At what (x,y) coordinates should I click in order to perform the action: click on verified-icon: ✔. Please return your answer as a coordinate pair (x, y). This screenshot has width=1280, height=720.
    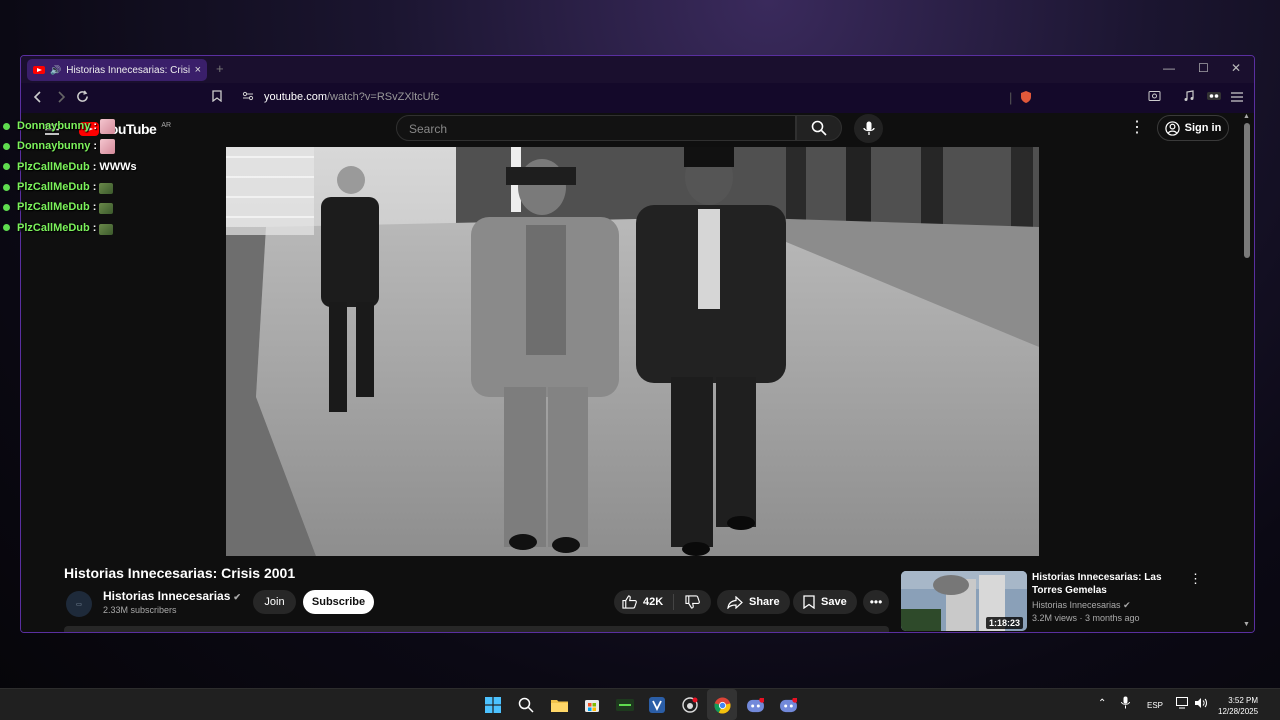
    Looking at the image, I should click on (237, 597).